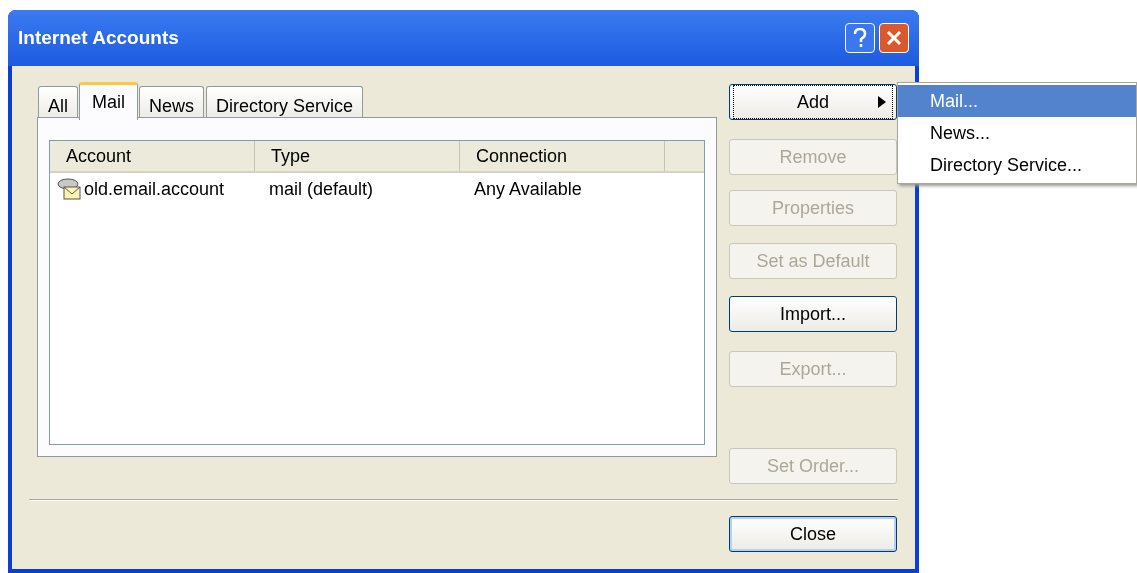 This screenshot has width=1137, height=573. I want to click on tab: Mail, so click(109, 101).